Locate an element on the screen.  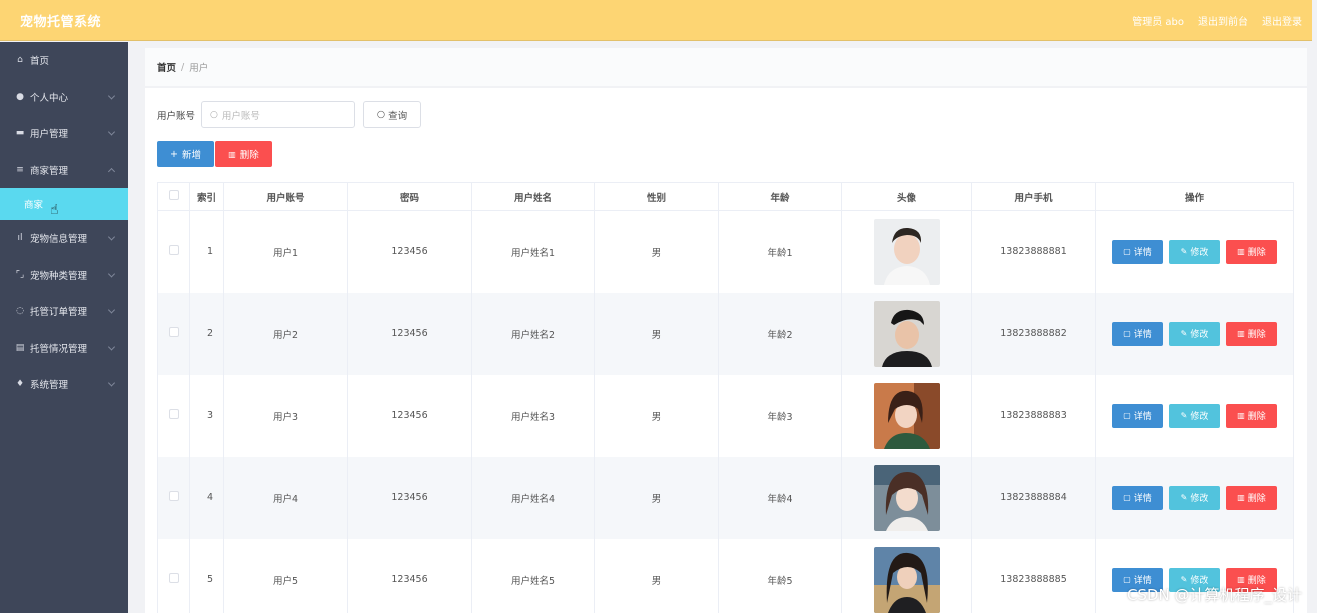
cell-age: 年龄5 is located at coordinates (780, 575).